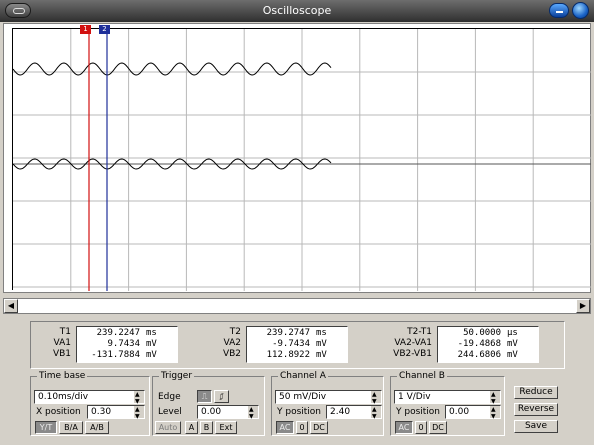 The height and width of the screenshot is (445, 594). What do you see at coordinates (412, 354) in the screenshot?
I see `readout-label: VB2-VB1` at bounding box center [412, 354].